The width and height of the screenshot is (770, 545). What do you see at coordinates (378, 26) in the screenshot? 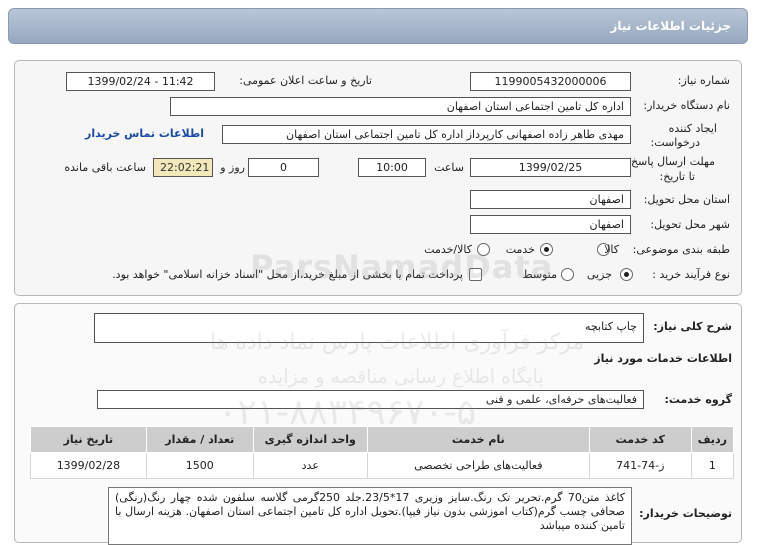
I see `page-header: جزئیات اطلاعات نیاز` at bounding box center [378, 26].